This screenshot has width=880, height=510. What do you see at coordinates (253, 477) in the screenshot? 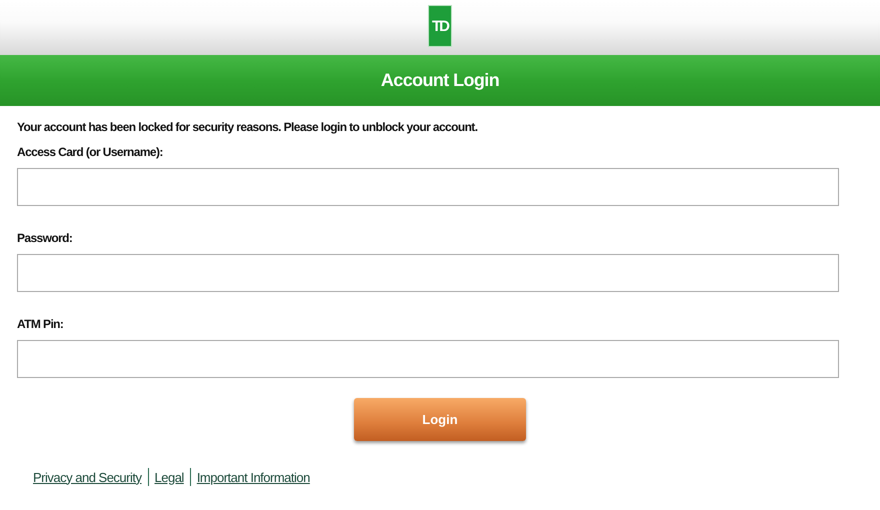
I see `footer-link: Important Information` at bounding box center [253, 477].